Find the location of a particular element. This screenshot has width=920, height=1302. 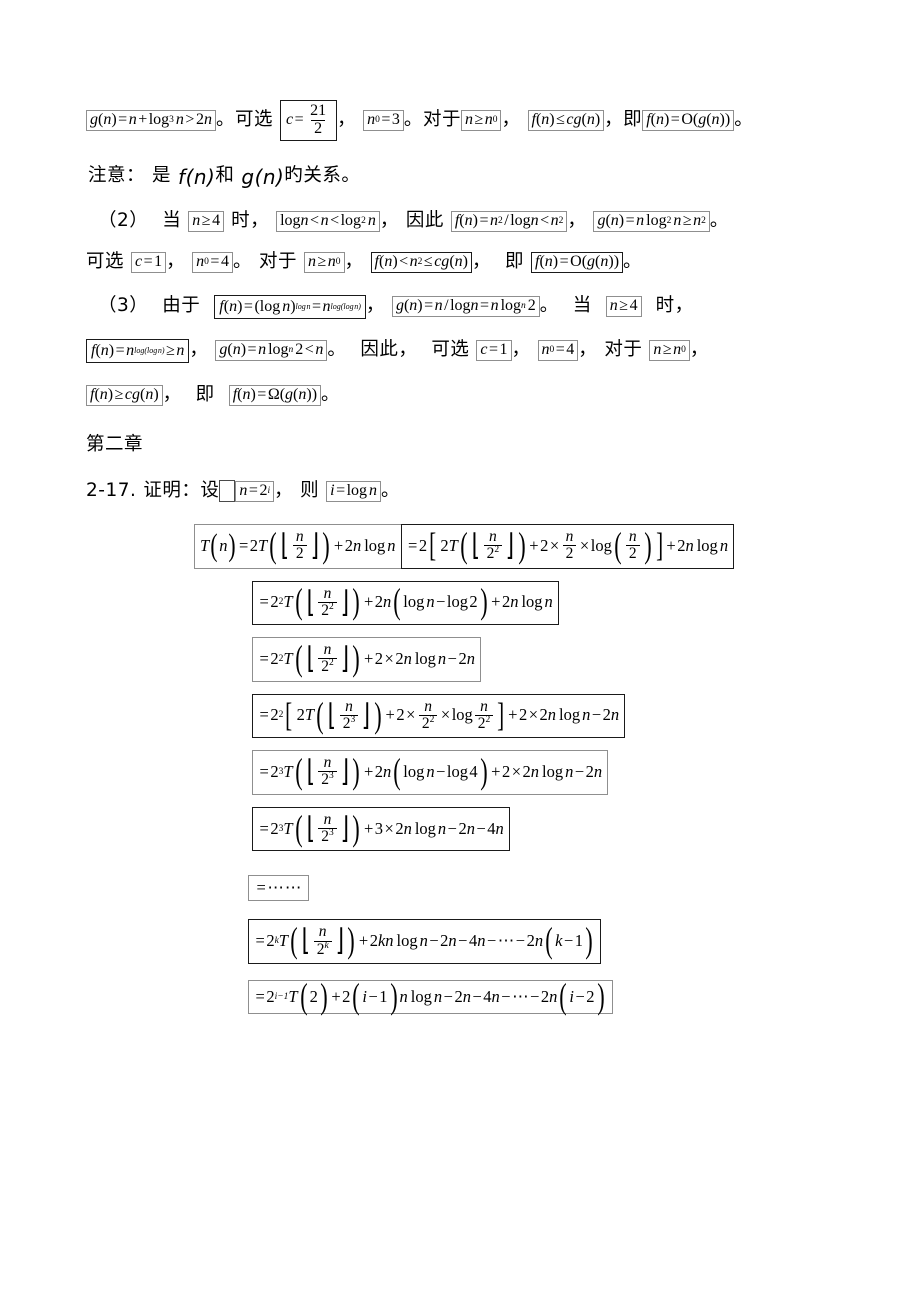

item3-comma-1: ， is located at coordinates (375, 306).